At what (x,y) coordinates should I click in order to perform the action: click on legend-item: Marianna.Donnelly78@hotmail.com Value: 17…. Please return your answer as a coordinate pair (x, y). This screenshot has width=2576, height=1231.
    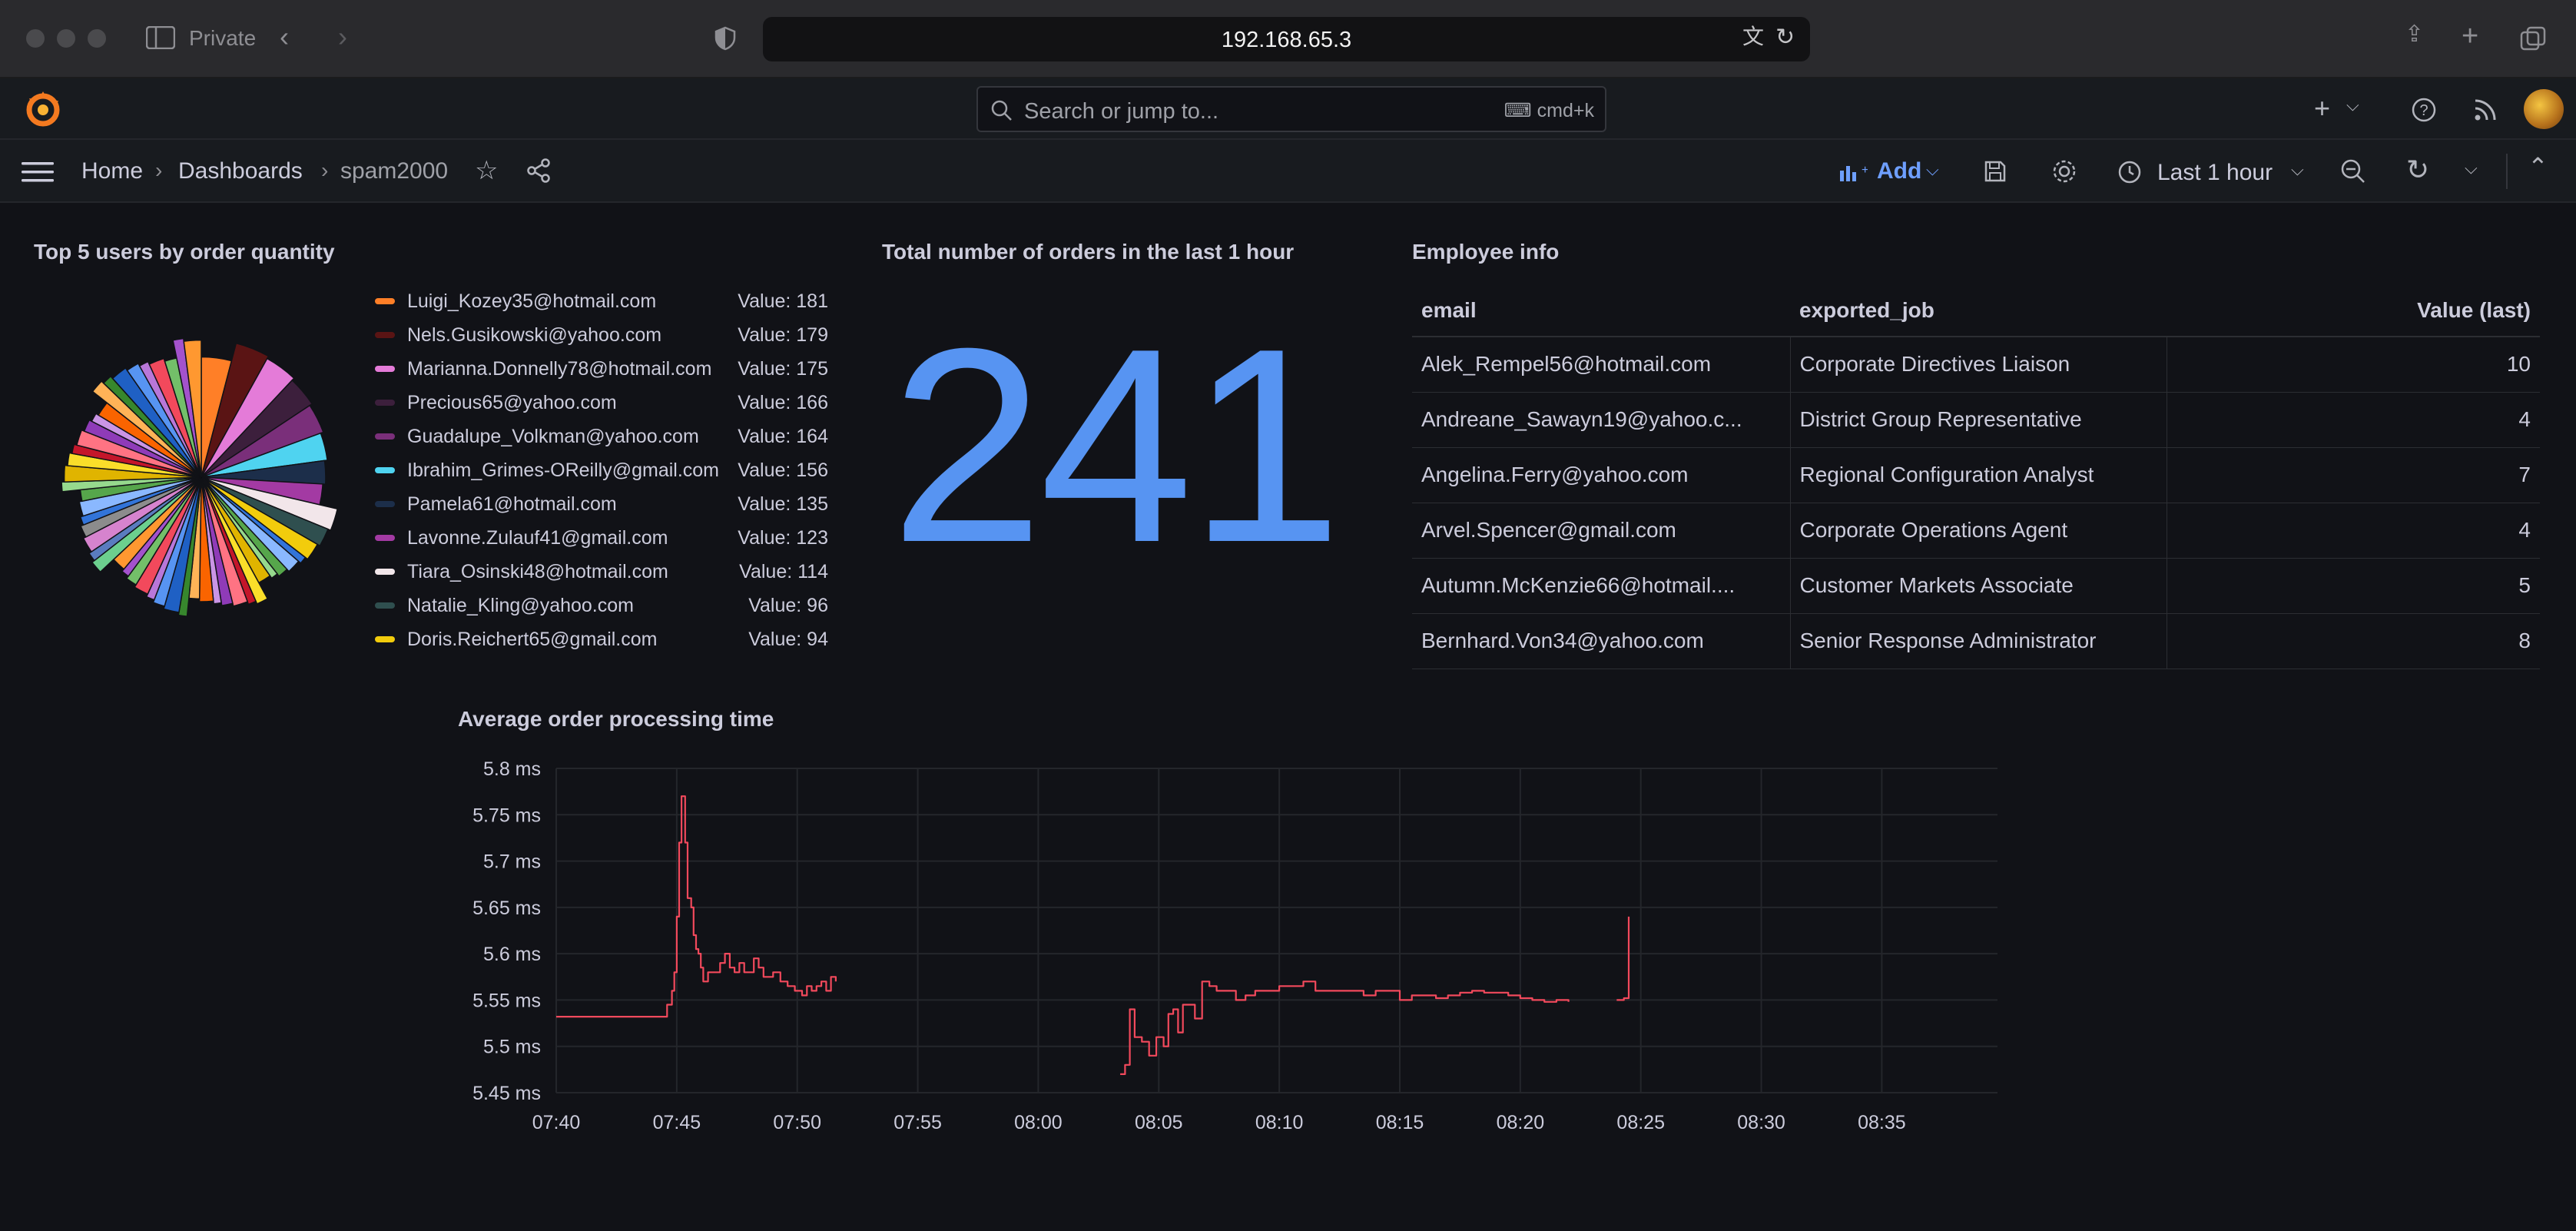
    Looking at the image, I should click on (601, 368).